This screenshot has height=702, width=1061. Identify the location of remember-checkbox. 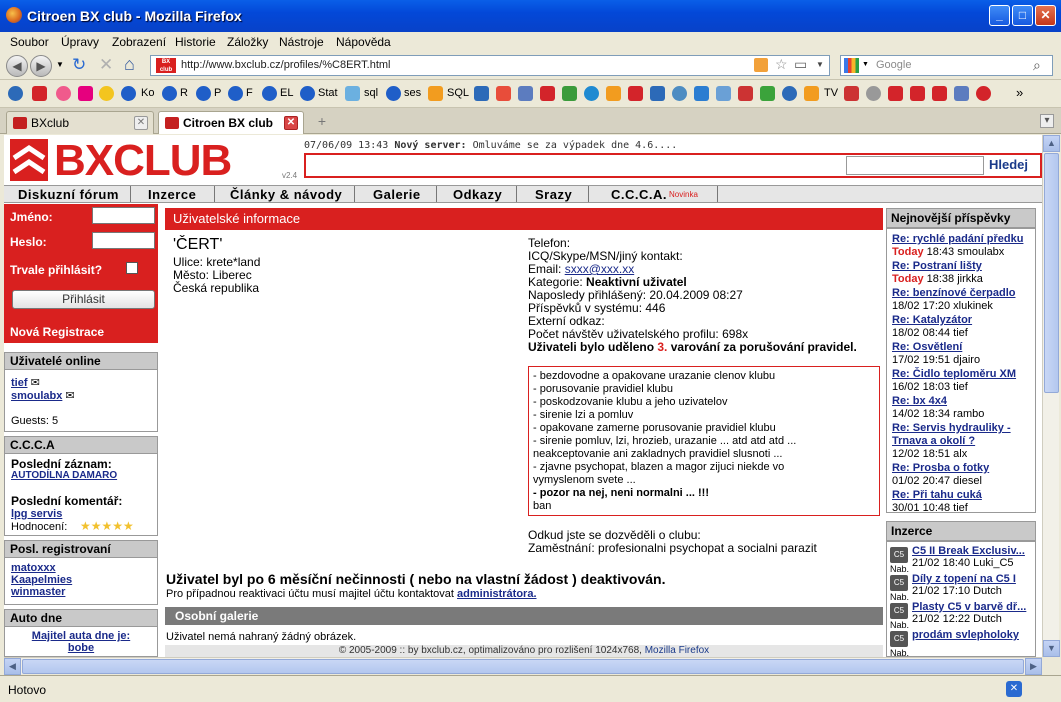
(132, 268).